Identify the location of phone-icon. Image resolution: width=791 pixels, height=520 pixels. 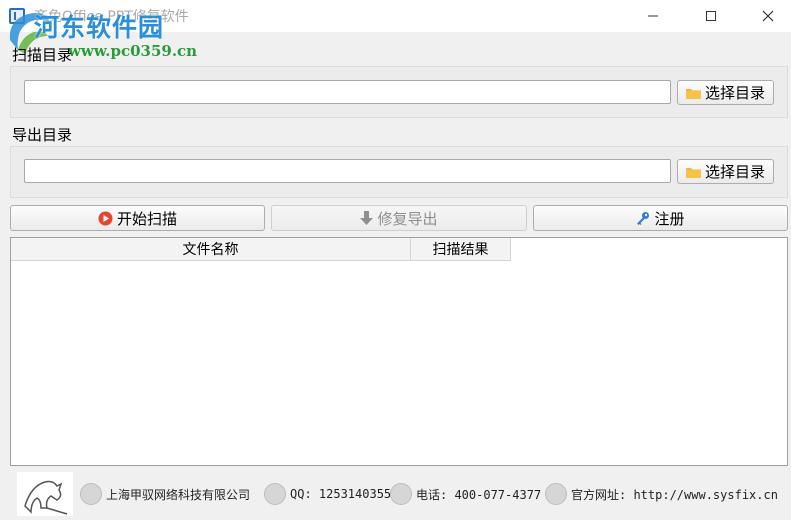
(401, 494).